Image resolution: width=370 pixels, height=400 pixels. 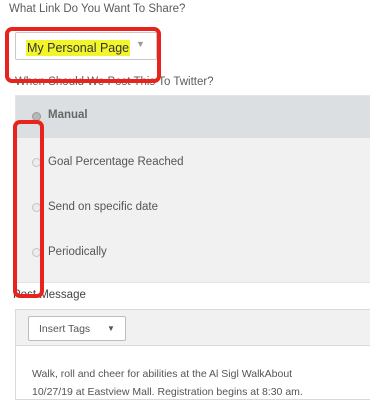 I want to click on link-question-label: What Link Do You Want To Share?, so click(x=97, y=9).